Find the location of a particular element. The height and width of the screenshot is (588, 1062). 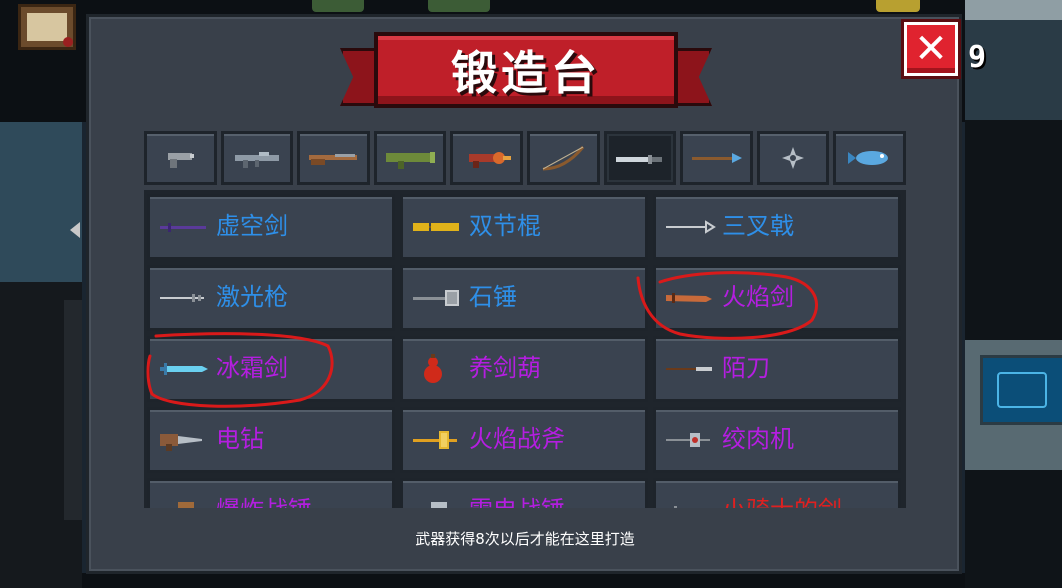

tab-pistol is located at coordinates (180, 158).